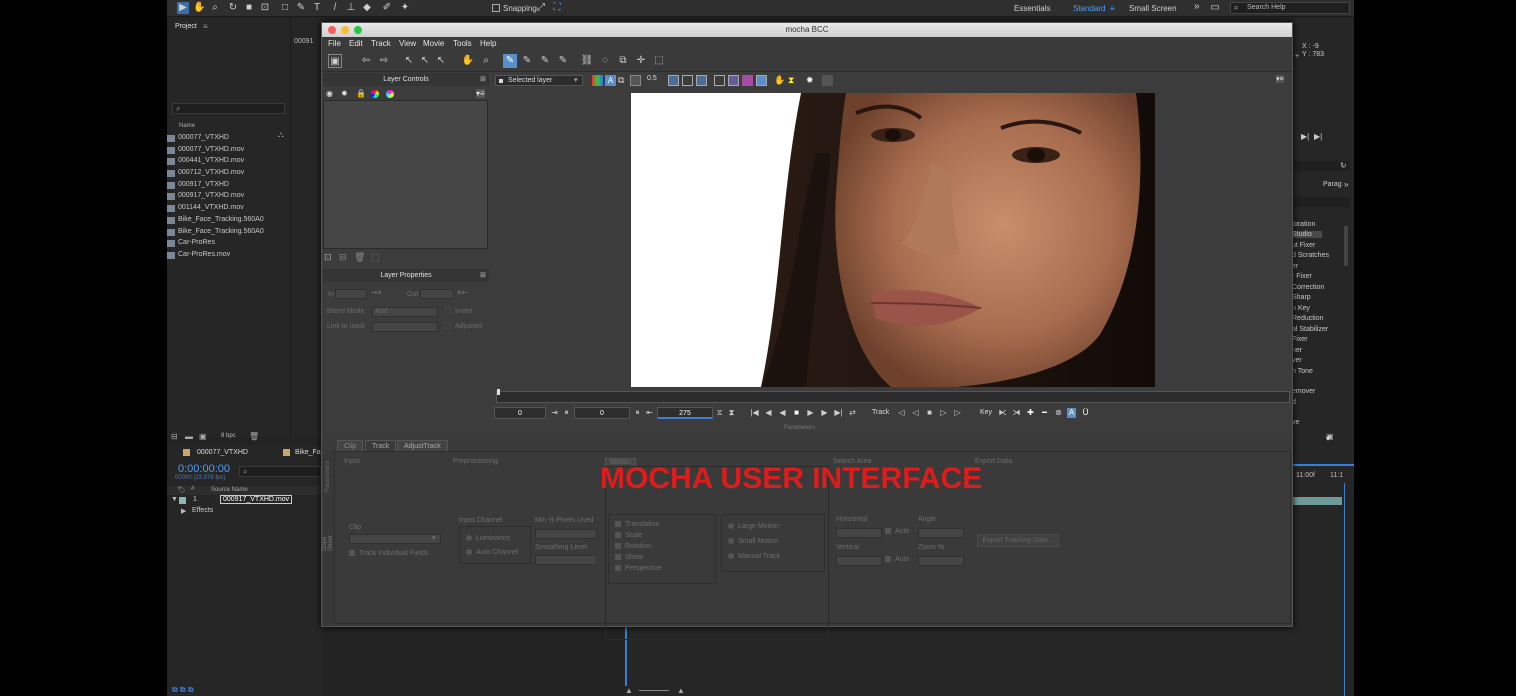  Describe the element at coordinates (486, 61) in the screenshot. I see `zoom-icon: ⌕` at that location.